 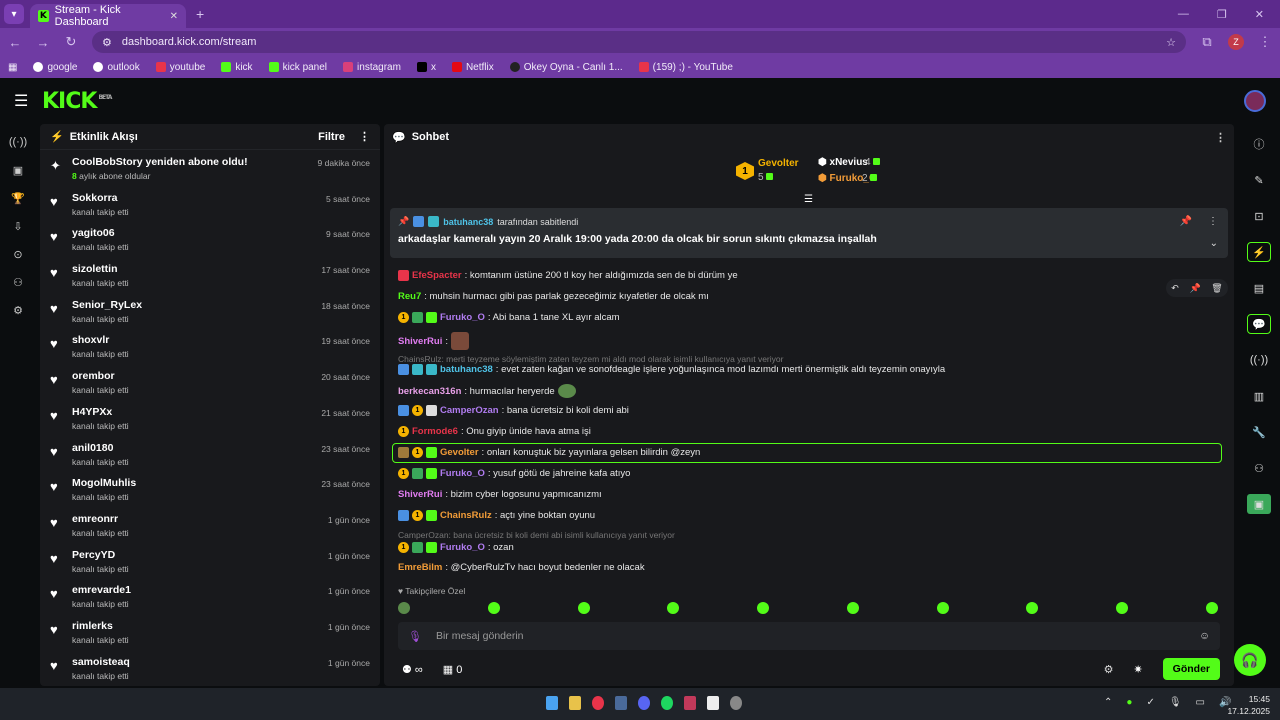 What do you see at coordinates (1259, 252) in the screenshot?
I see `activity-toggle-icon: ⚡` at bounding box center [1259, 252].